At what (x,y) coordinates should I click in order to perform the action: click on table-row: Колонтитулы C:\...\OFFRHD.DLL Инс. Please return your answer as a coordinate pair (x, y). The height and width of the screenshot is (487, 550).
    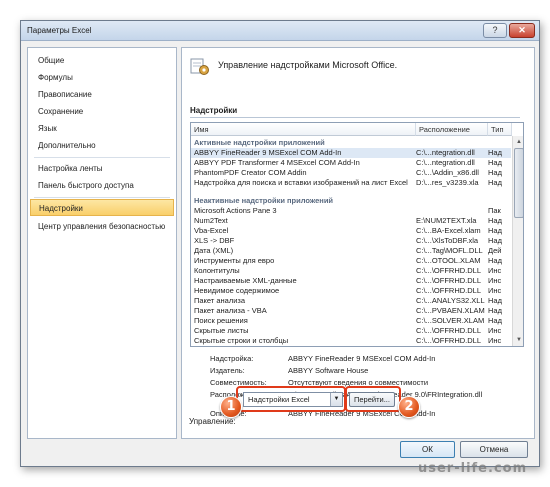
    Looking at the image, I should click on (351, 271).